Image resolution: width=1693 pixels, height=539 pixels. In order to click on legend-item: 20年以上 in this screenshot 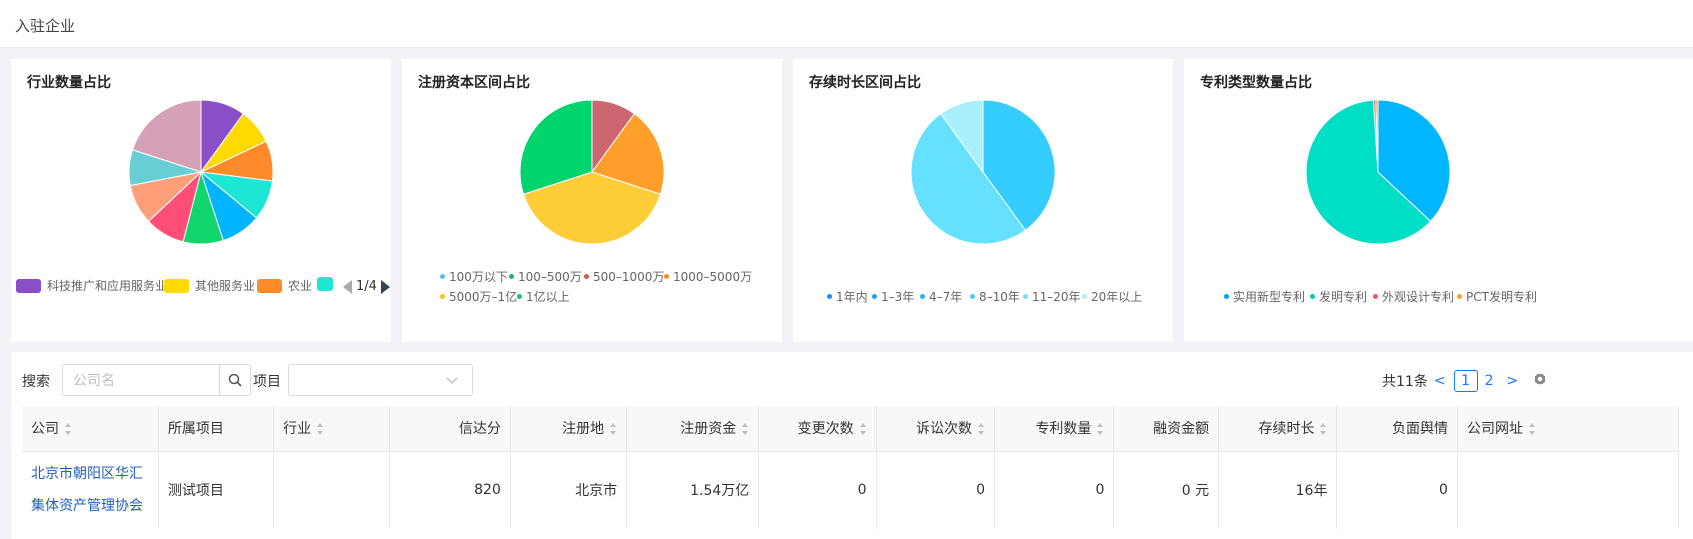, I will do `click(1112, 296)`.